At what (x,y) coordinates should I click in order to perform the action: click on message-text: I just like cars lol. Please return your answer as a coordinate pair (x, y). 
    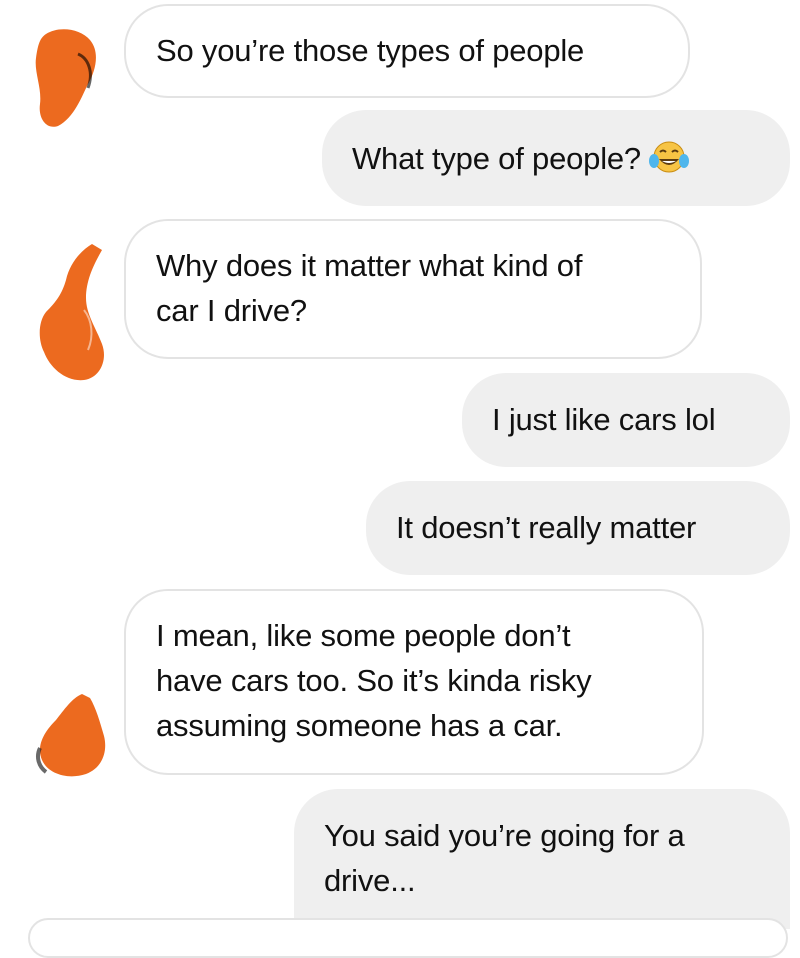
    Looking at the image, I should click on (604, 419).